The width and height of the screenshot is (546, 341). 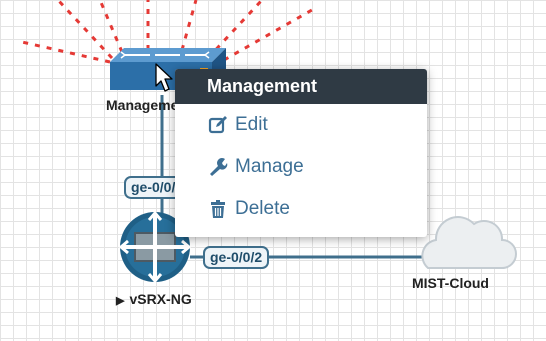 I want to click on menu-item-manage: Manage, so click(x=301, y=167).